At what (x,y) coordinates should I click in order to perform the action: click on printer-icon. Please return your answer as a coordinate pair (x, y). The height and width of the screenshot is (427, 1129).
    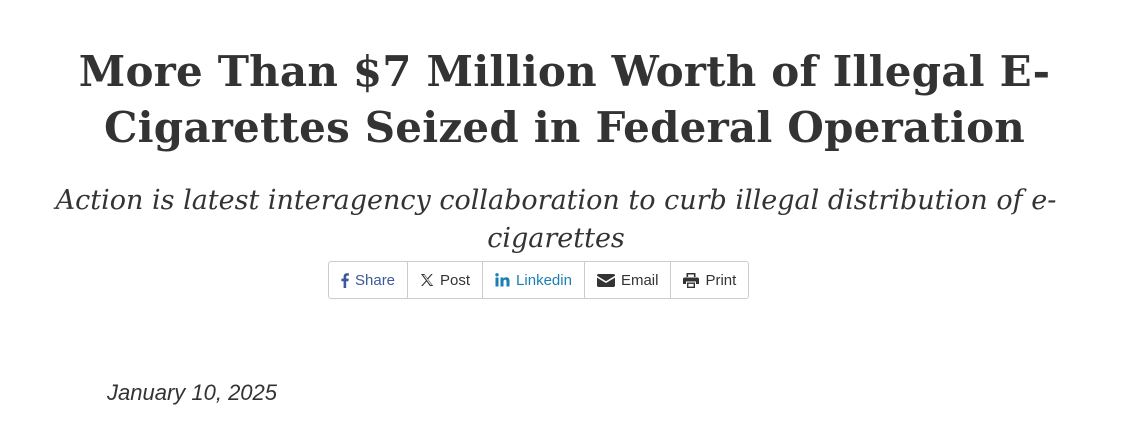
    Looking at the image, I should click on (691, 280).